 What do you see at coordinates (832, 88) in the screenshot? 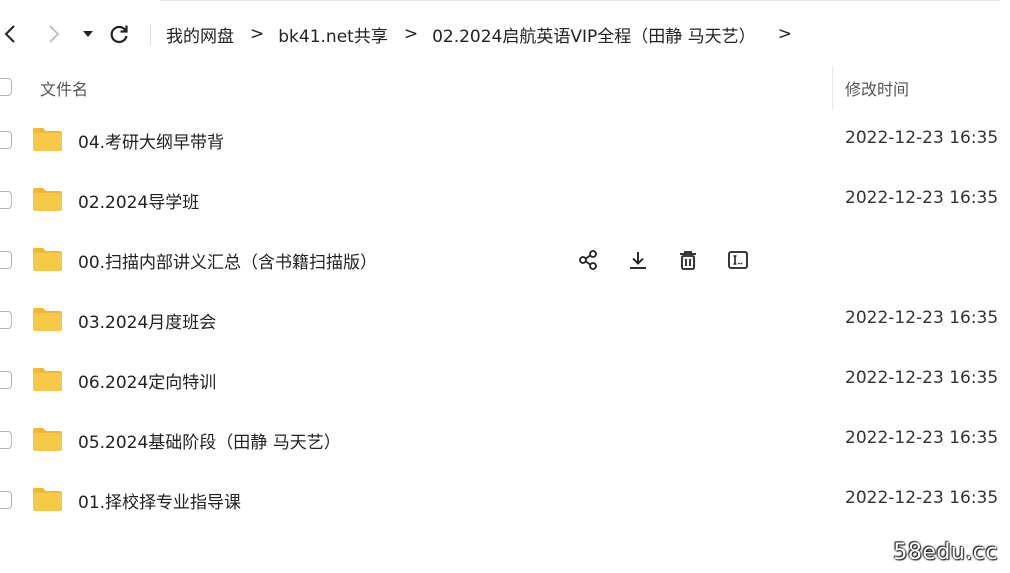
I see `column-divider` at bounding box center [832, 88].